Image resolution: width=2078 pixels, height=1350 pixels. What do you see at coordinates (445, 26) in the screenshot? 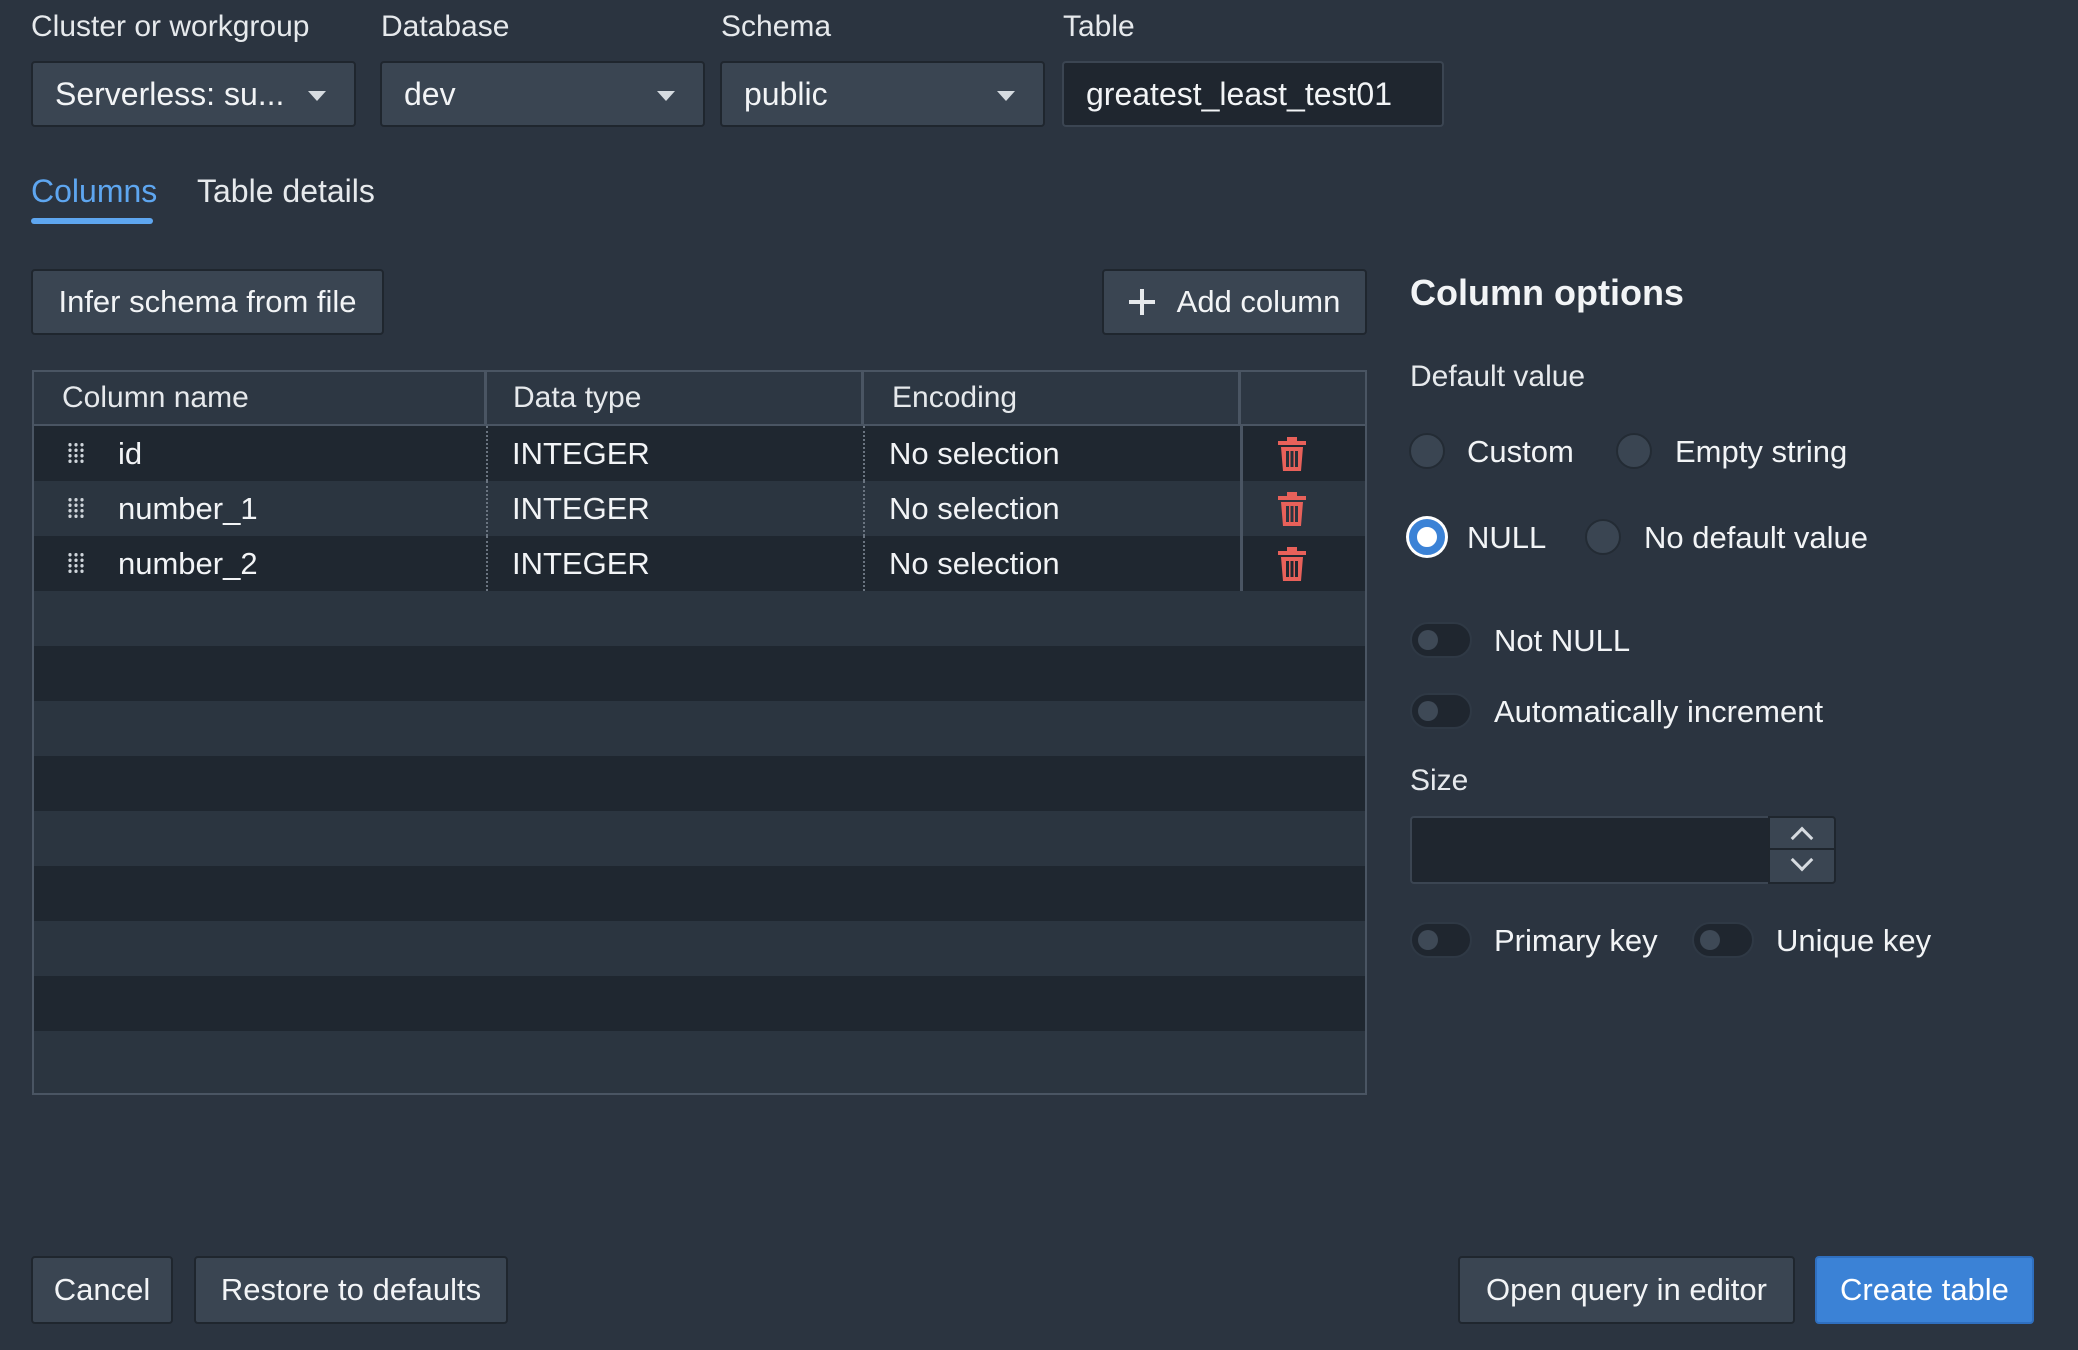
I see `database-label: Database` at bounding box center [445, 26].